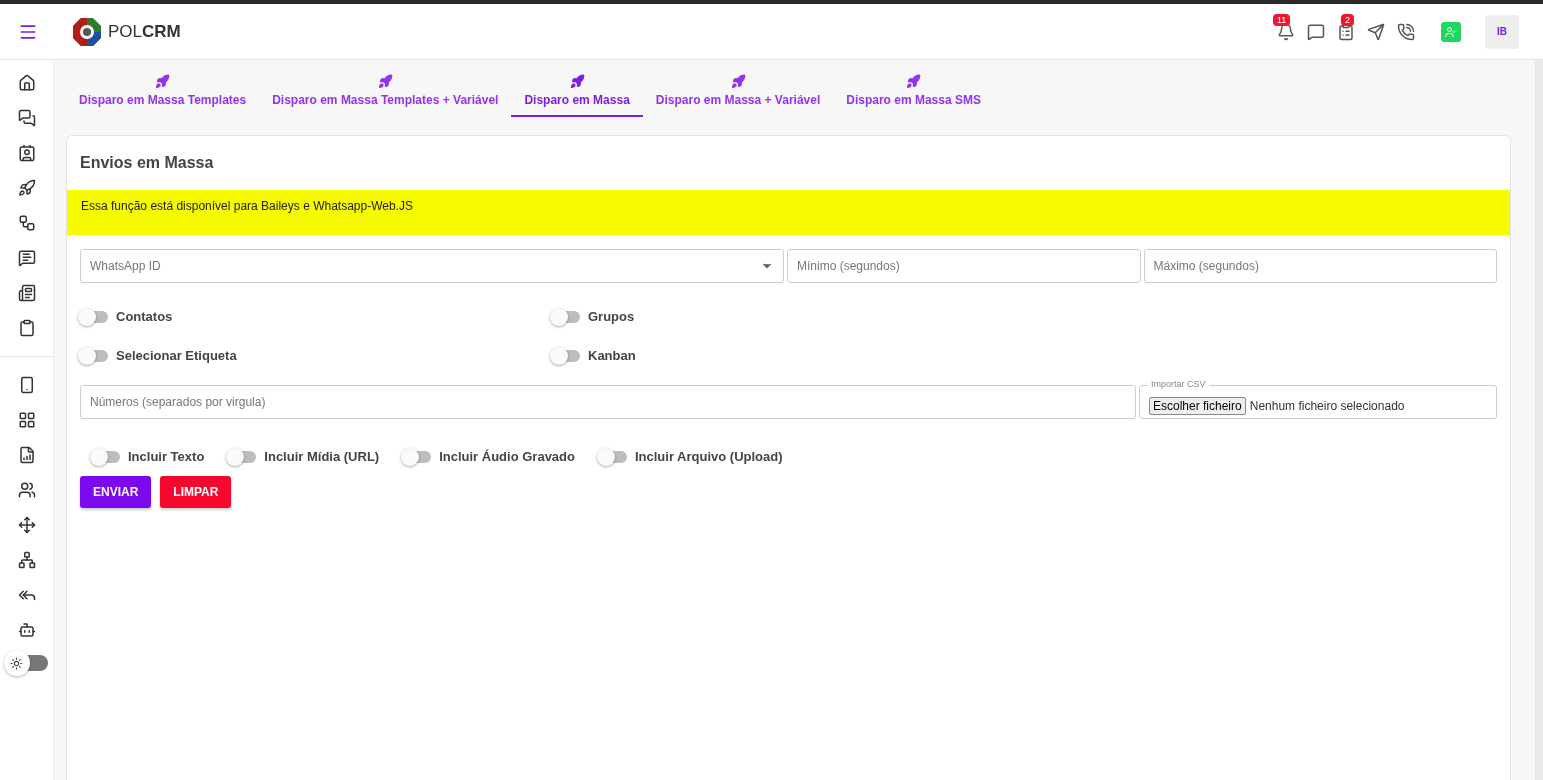 This screenshot has height=780, width=1543. I want to click on action-button: LIMPAR, so click(196, 492).